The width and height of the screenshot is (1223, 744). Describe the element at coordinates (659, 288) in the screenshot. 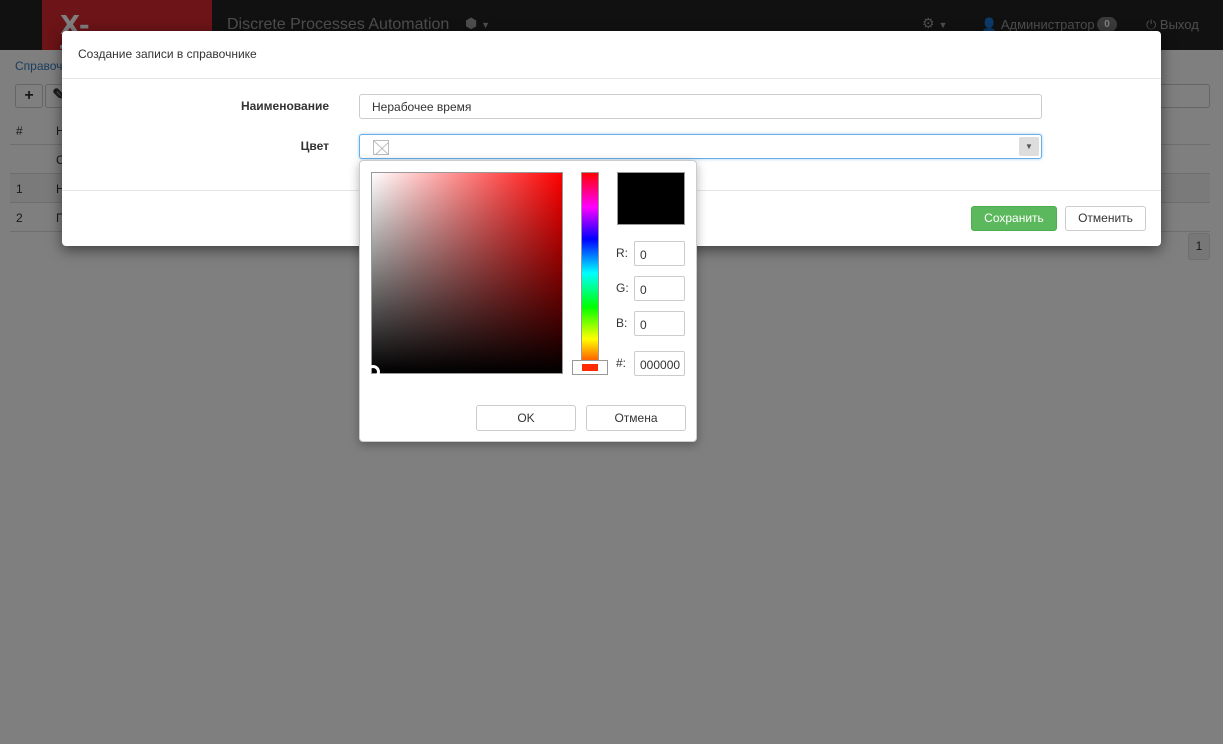

I see `g-input: 0` at that location.